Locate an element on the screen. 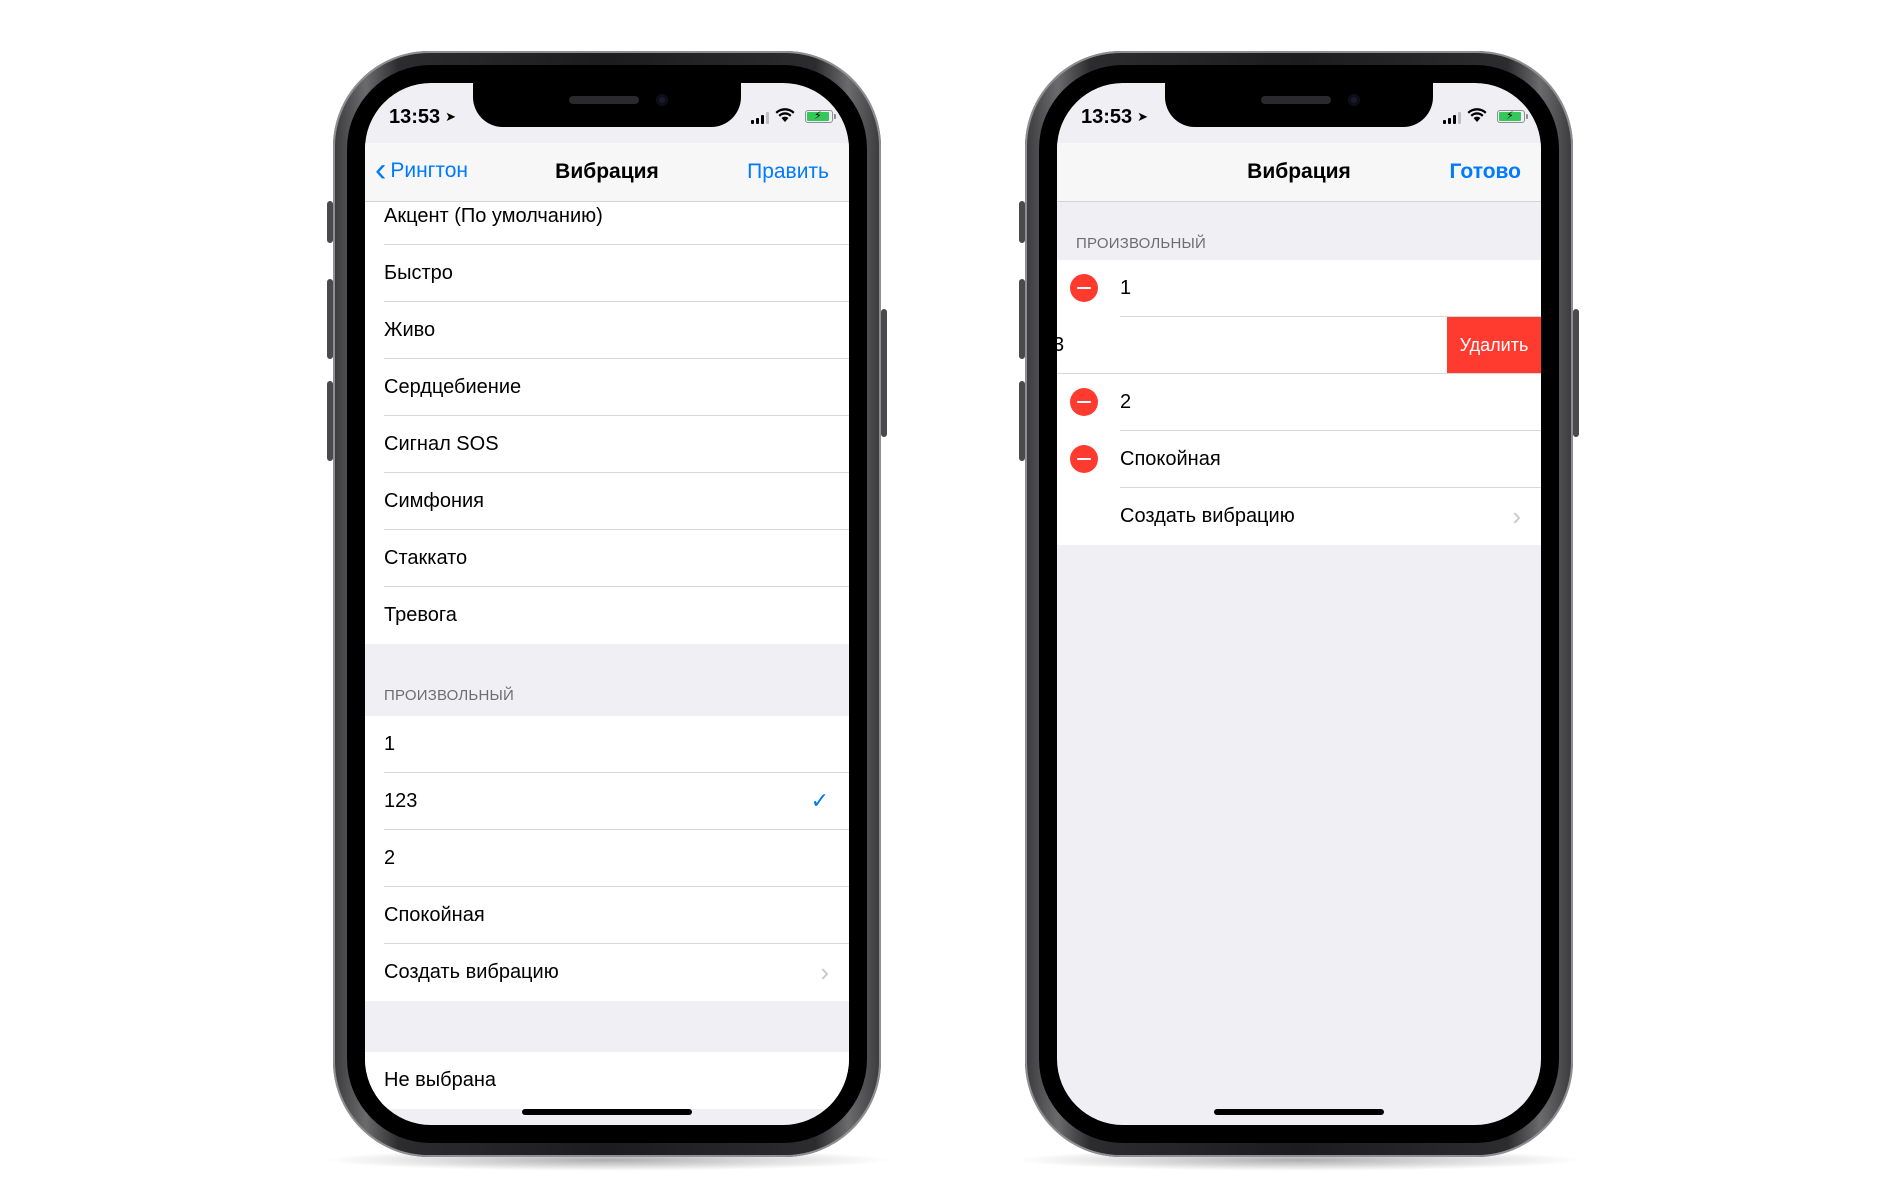 The width and height of the screenshot is (1900, 1204). delete-button: Удалить is located at coordinates (1494, 345).